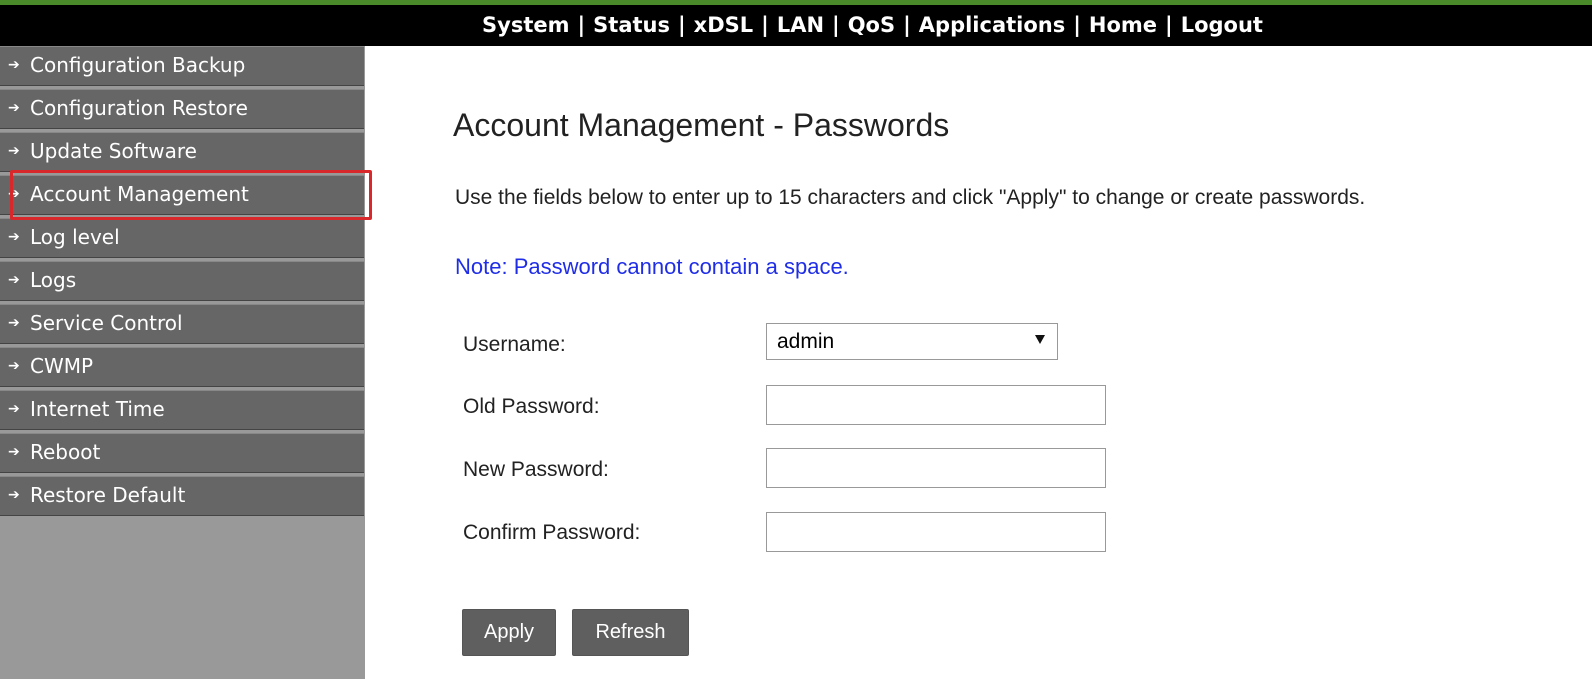  I want to click on nav-status: Status, so click(631, 25).